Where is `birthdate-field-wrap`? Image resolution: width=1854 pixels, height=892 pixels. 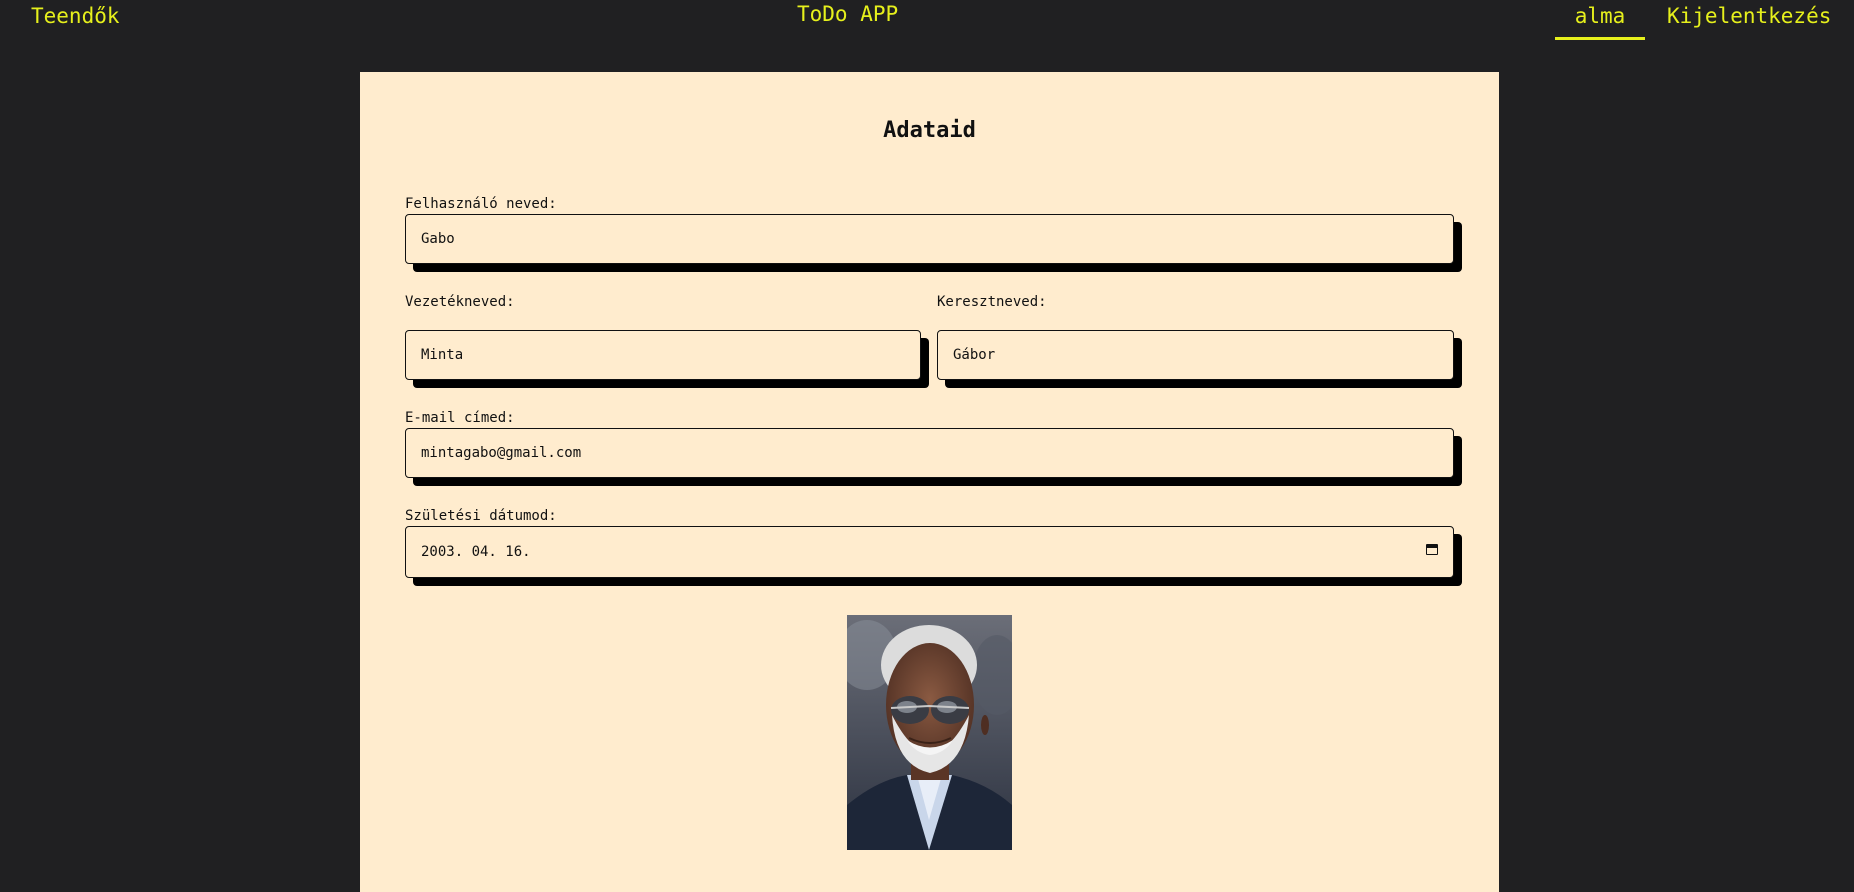 birthdate-field-wrap is located at coordinates (933, 556).